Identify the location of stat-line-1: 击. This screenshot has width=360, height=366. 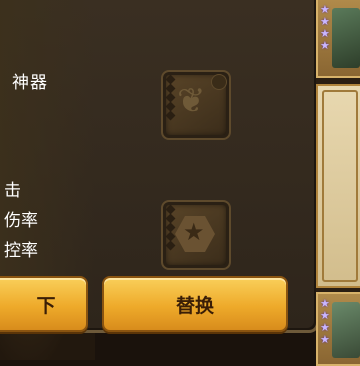
(24, 188).